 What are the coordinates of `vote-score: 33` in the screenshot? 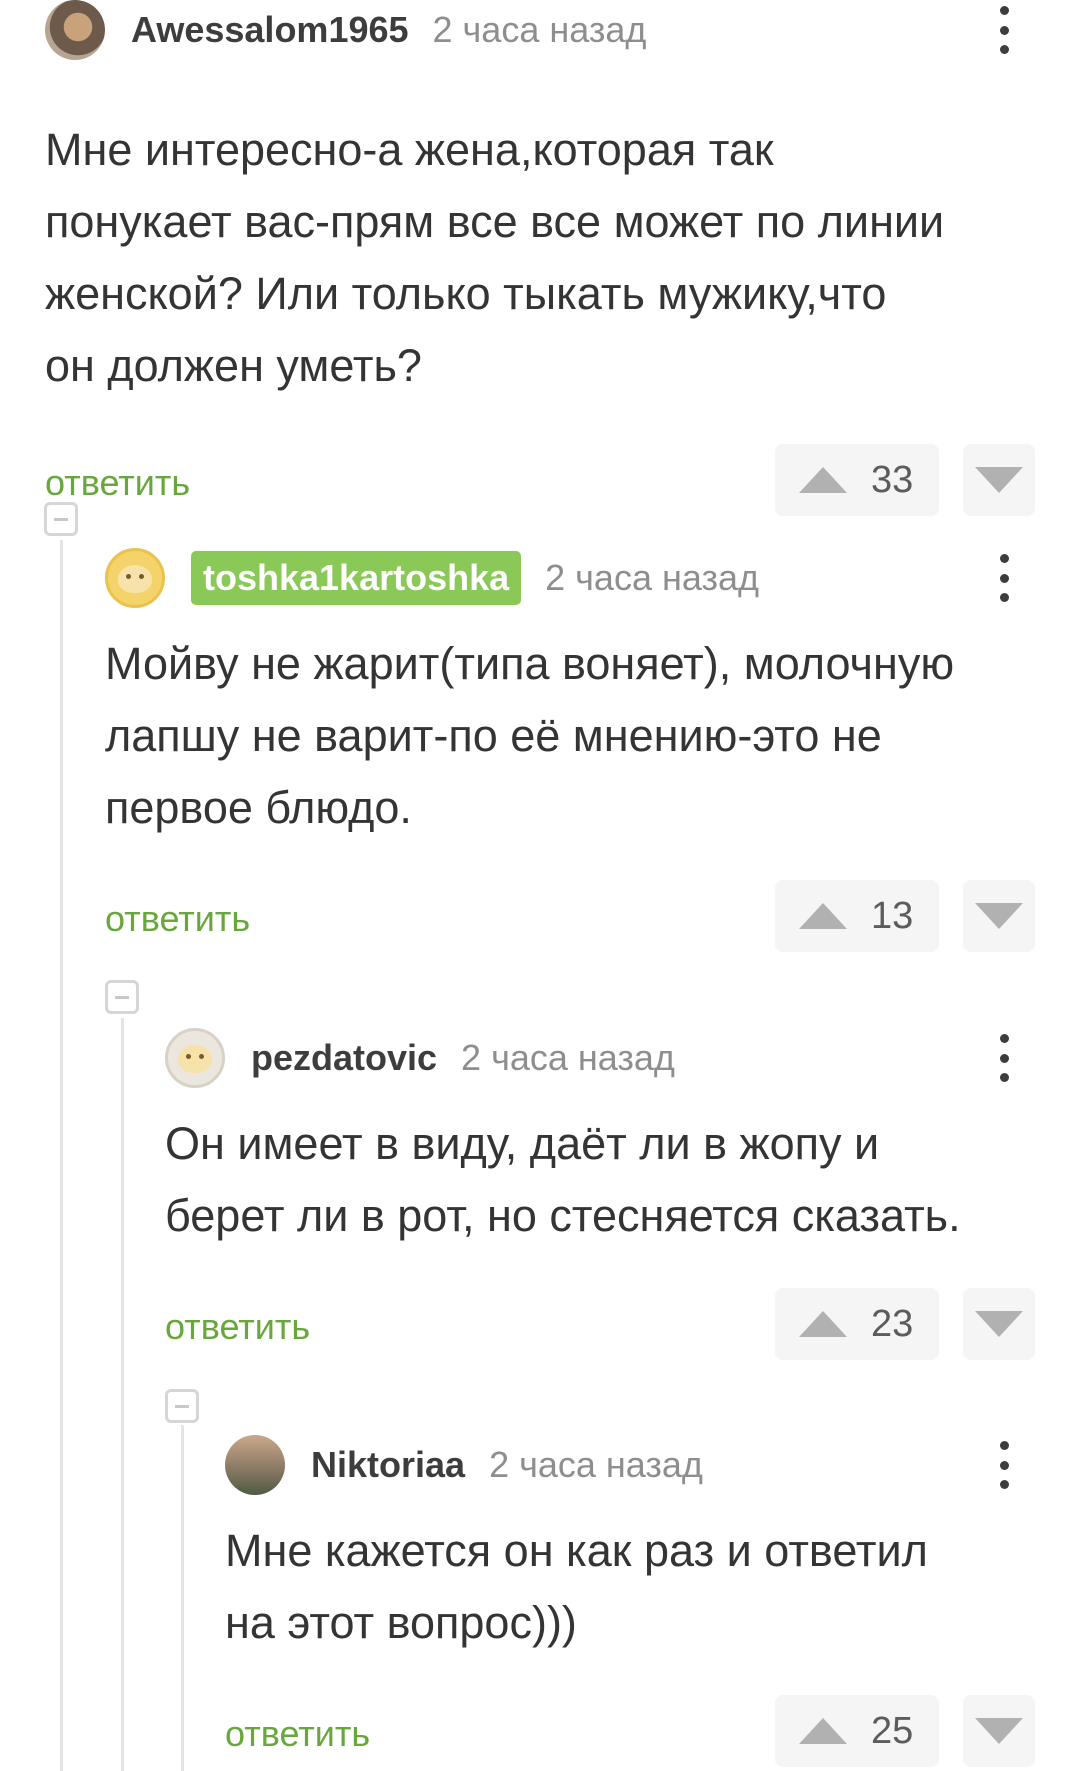 It's located at (892, 479).